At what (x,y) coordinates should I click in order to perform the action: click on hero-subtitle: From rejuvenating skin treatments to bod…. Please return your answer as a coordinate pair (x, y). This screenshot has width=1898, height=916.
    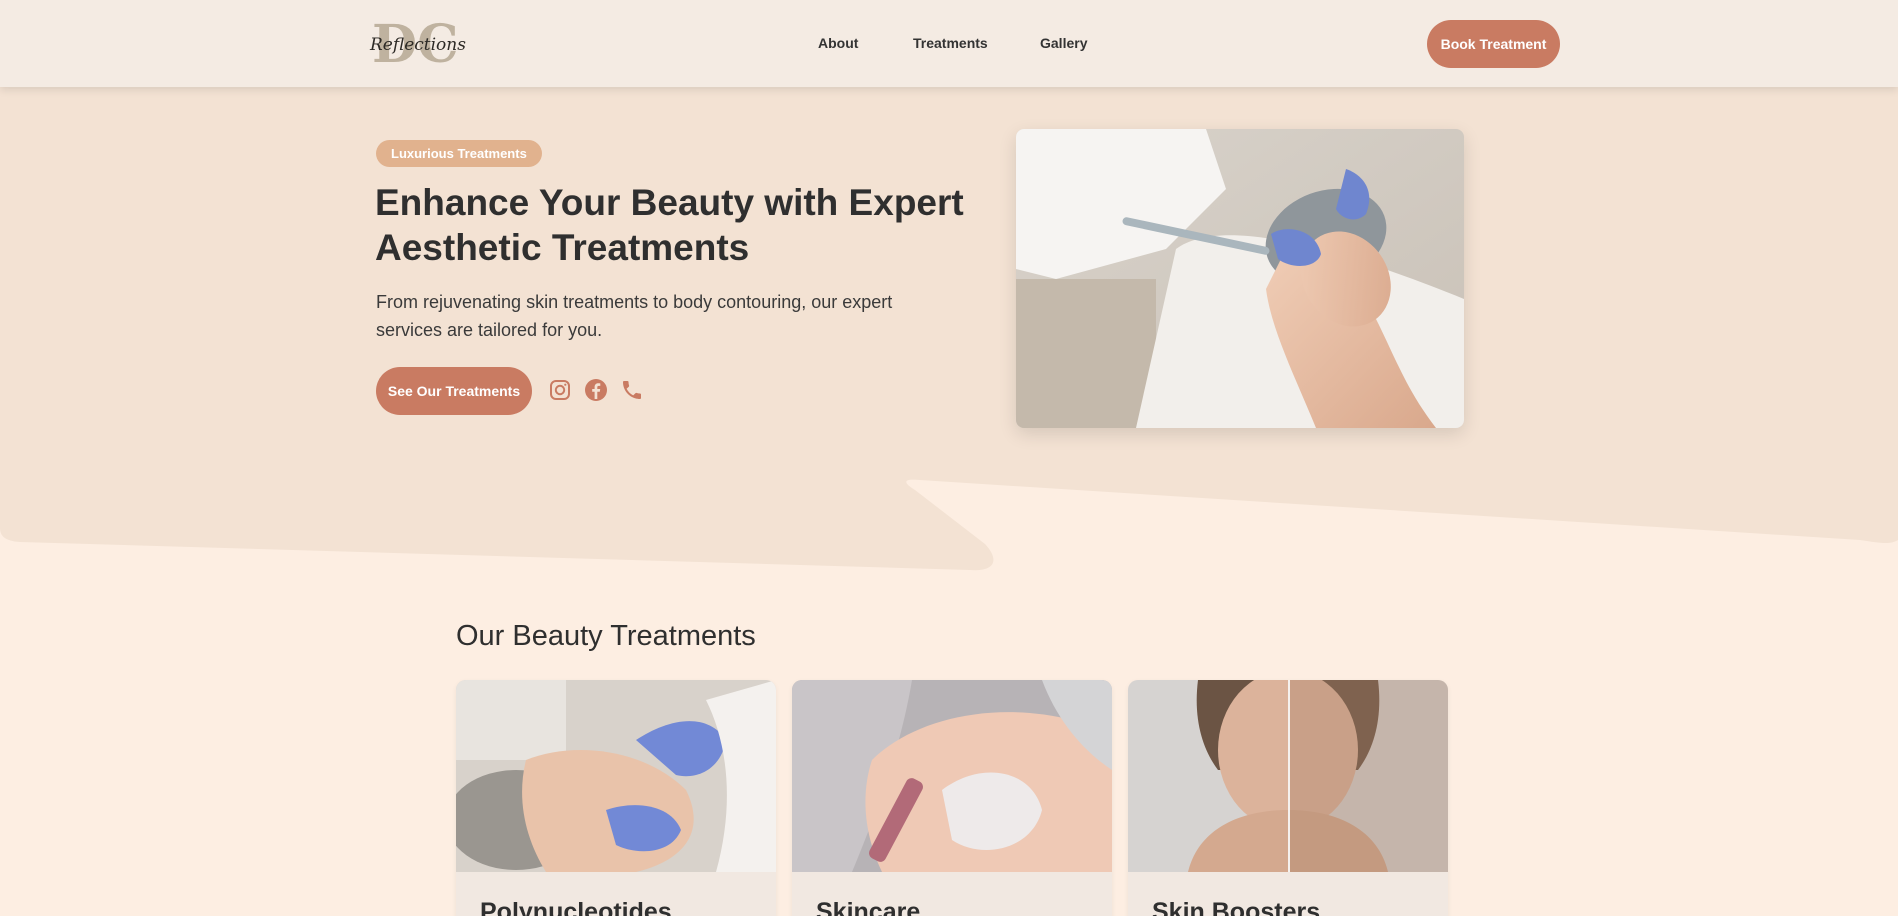
    Looking at the image, I should click on (634, 316).